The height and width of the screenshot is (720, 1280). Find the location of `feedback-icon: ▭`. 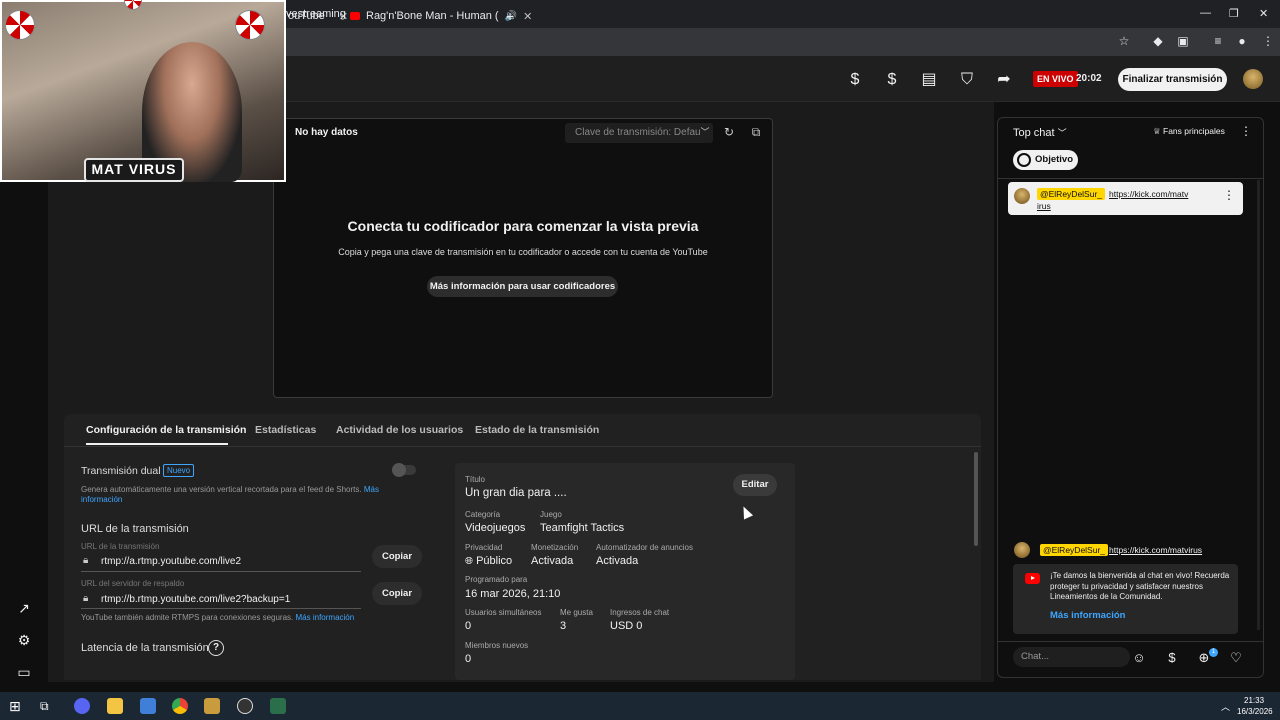

feedback-icon: ▭ is located at coordinates (24, 672).